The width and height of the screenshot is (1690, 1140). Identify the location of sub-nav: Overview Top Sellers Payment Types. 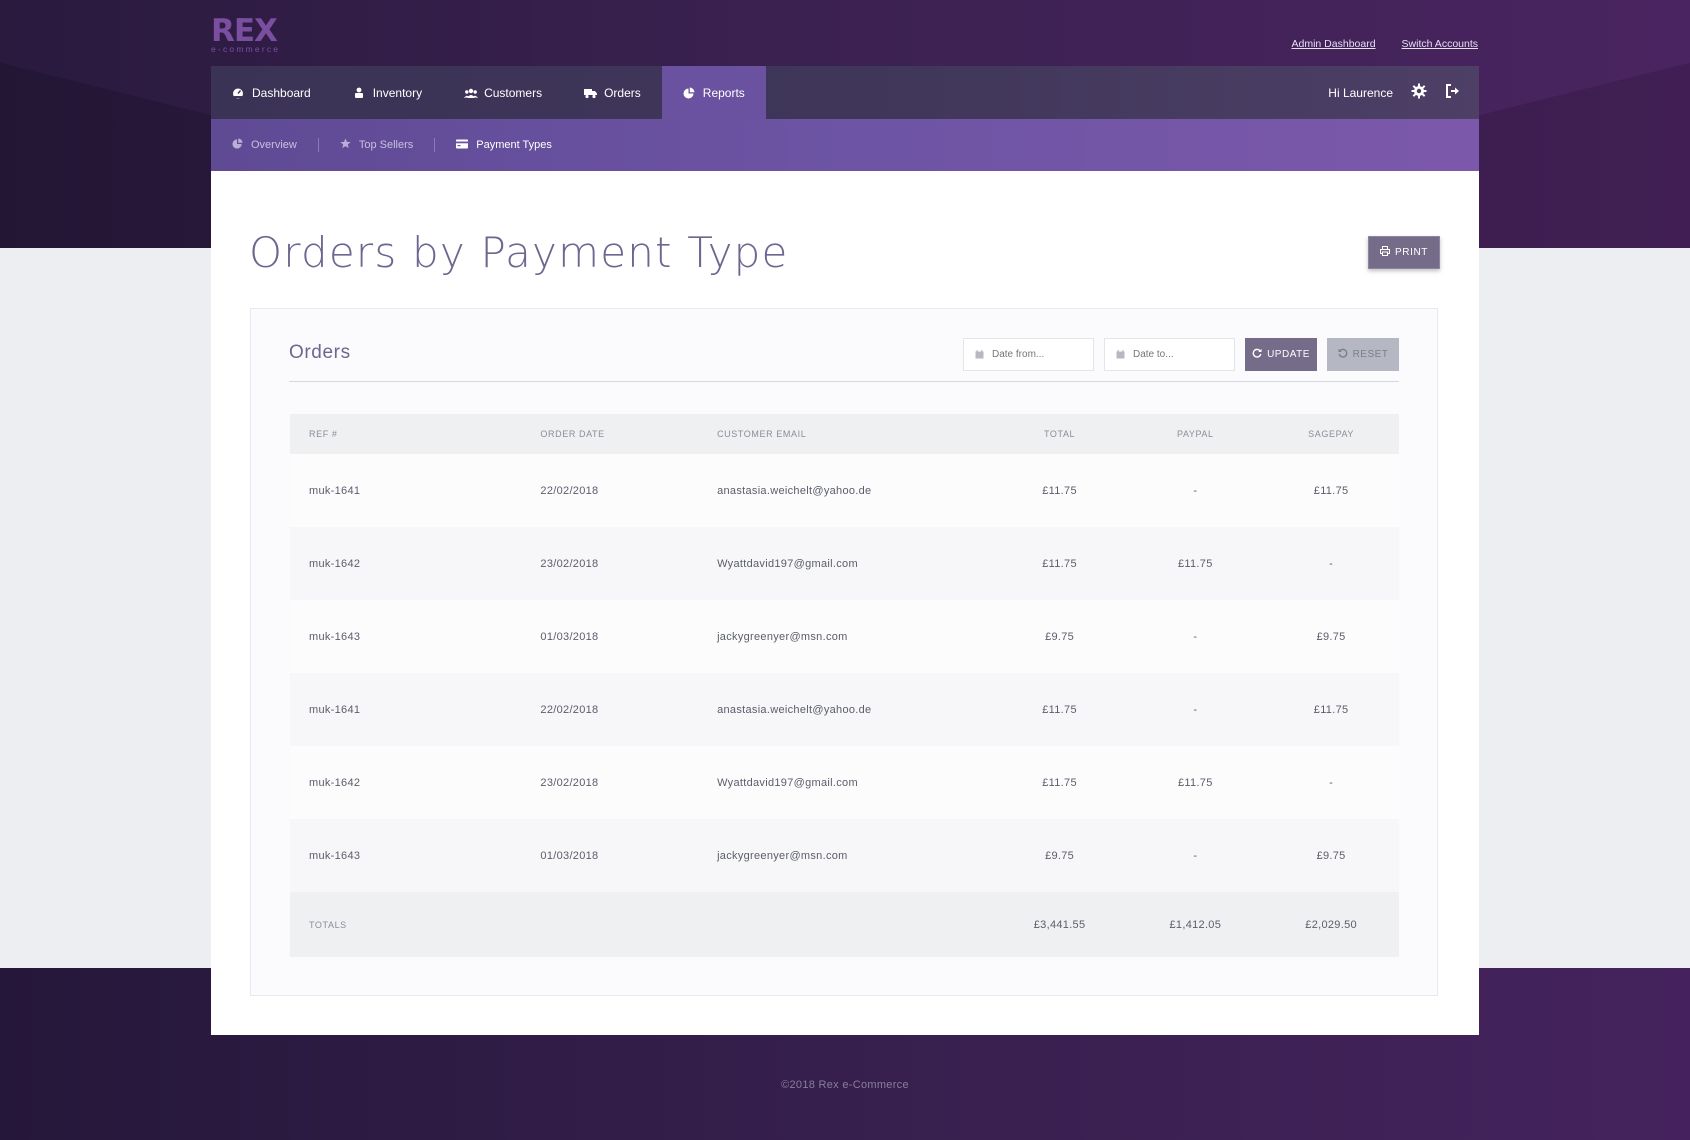
(845, 145).